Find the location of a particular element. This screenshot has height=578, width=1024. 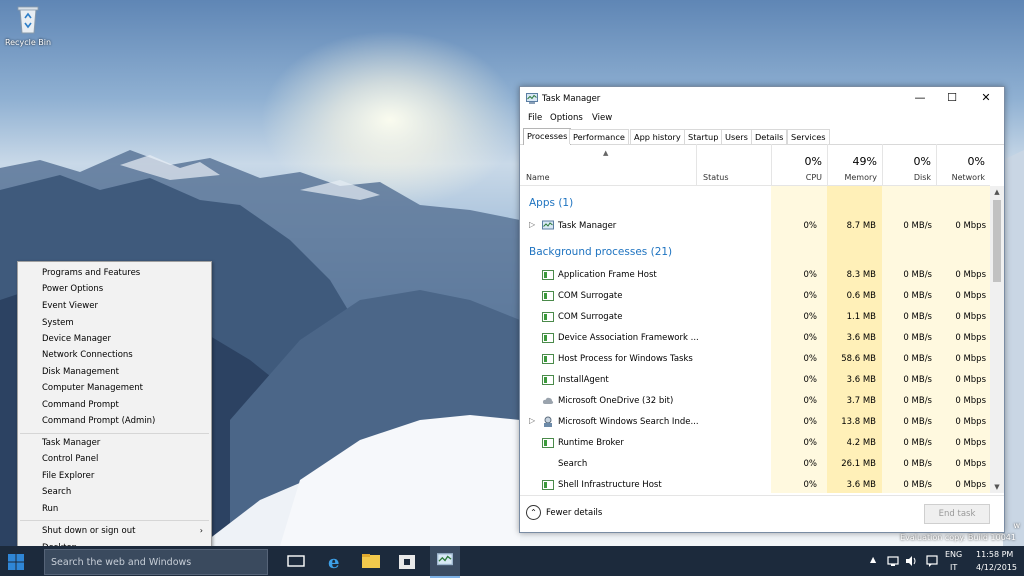

process-memory: 1.1 MB is located at coordinates (861, 317).